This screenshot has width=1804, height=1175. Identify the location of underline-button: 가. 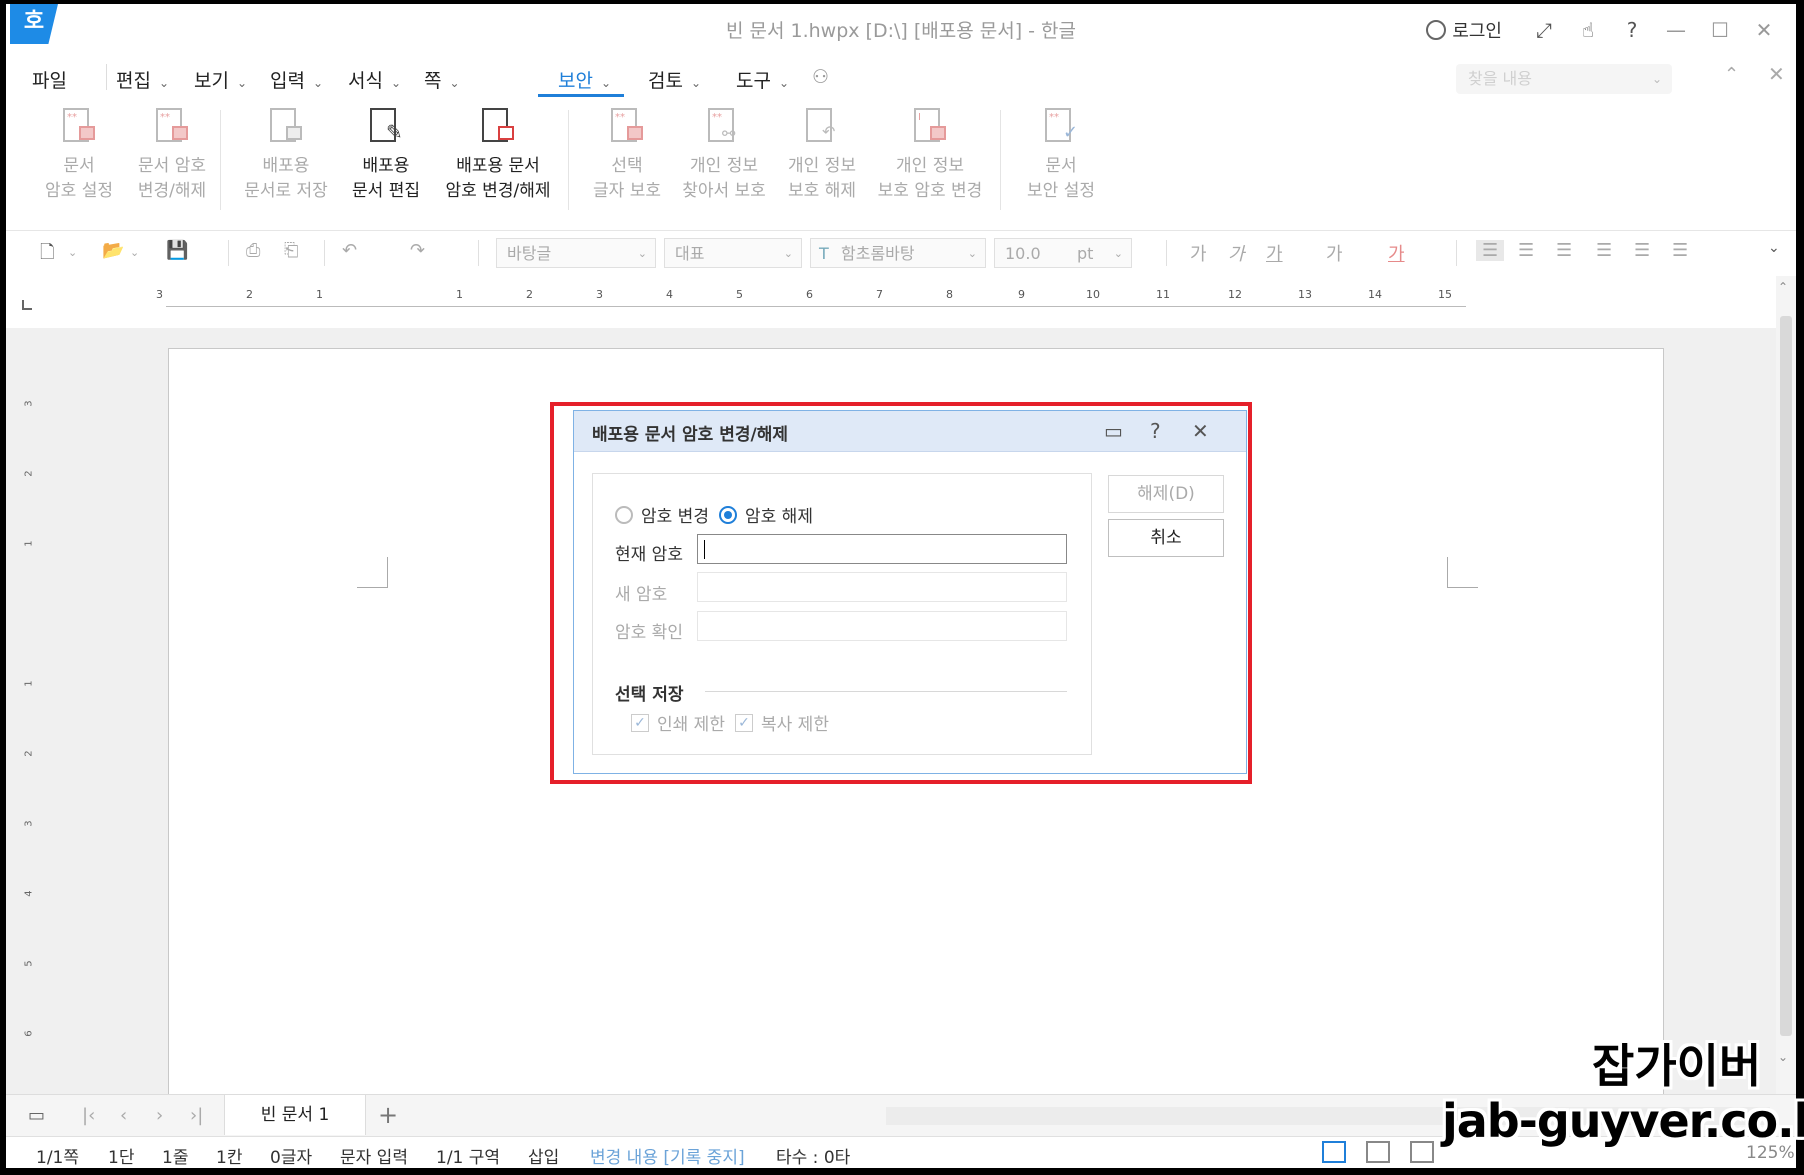
(1274, 253).